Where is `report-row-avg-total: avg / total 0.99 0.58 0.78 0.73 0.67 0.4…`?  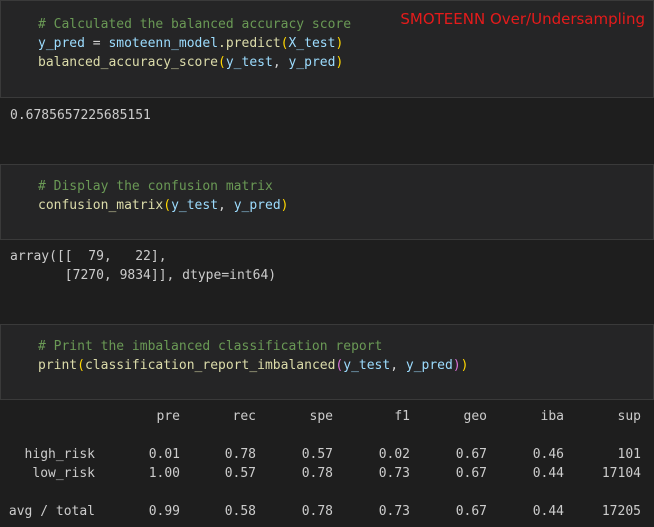
report-row-avg-total: avg / total 0.99 0.58 0.78 0.73 0.67 0.4… is located at coordinates (327, 513).